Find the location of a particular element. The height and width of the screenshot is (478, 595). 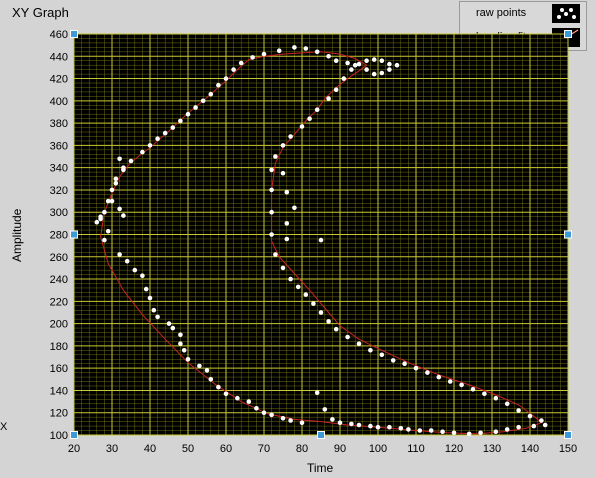

x-tick-label: 120 is located at coordinates (454, 449).